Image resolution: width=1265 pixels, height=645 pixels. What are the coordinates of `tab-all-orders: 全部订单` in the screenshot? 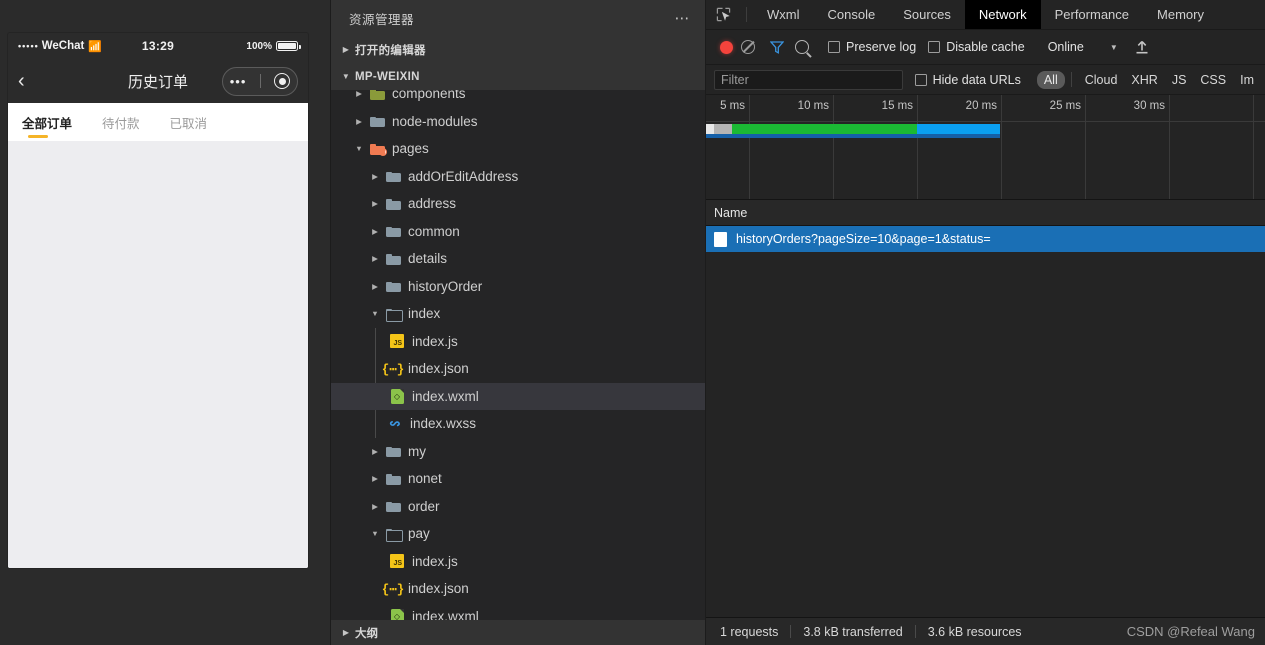 It's located at (55, 122).